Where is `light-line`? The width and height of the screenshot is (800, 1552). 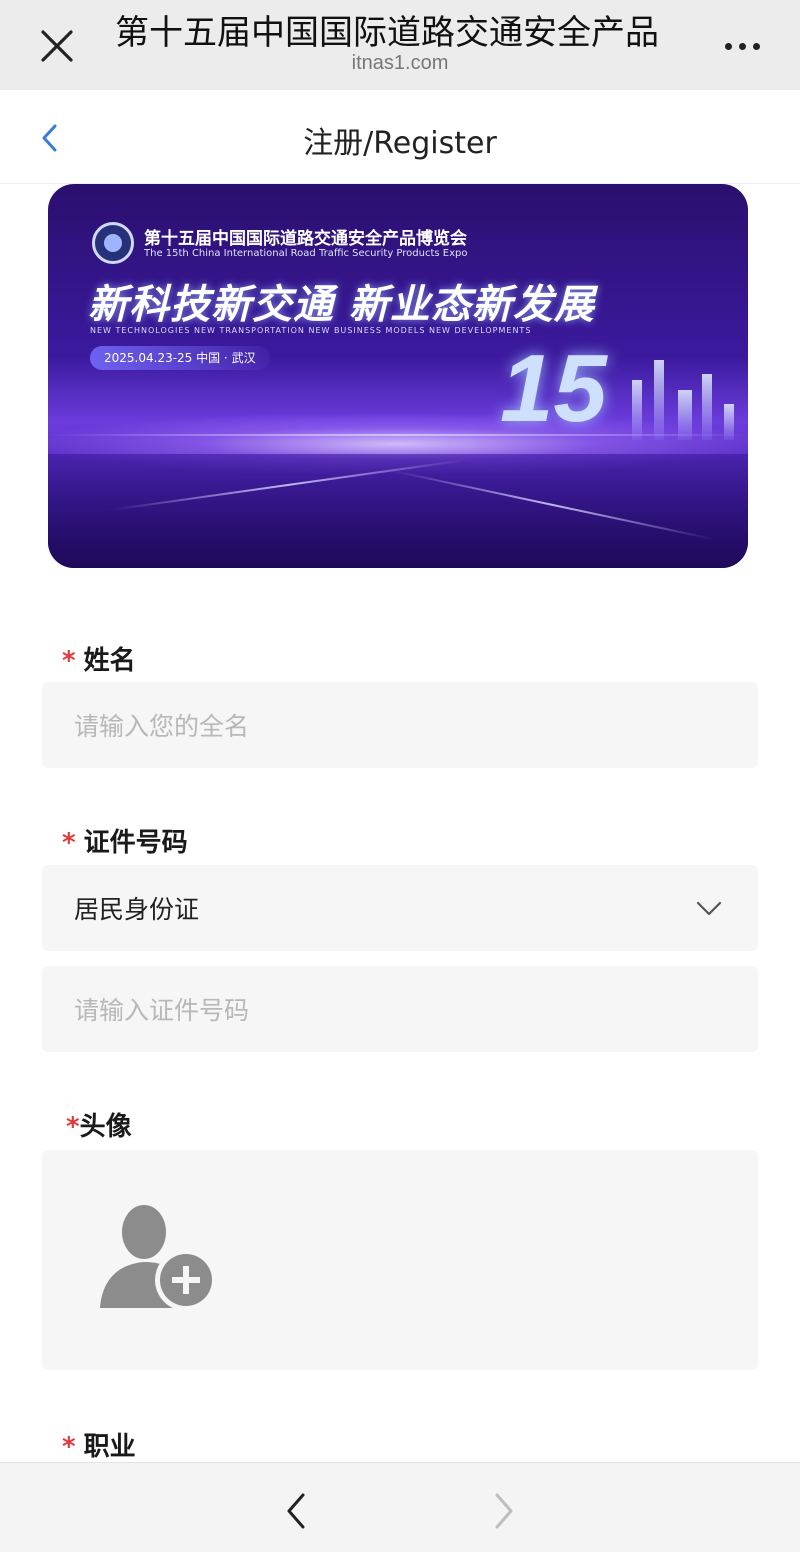 light-line is located at coordinates (398, 435).